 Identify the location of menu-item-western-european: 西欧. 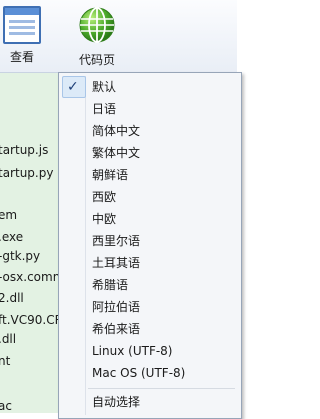
(149, 197).